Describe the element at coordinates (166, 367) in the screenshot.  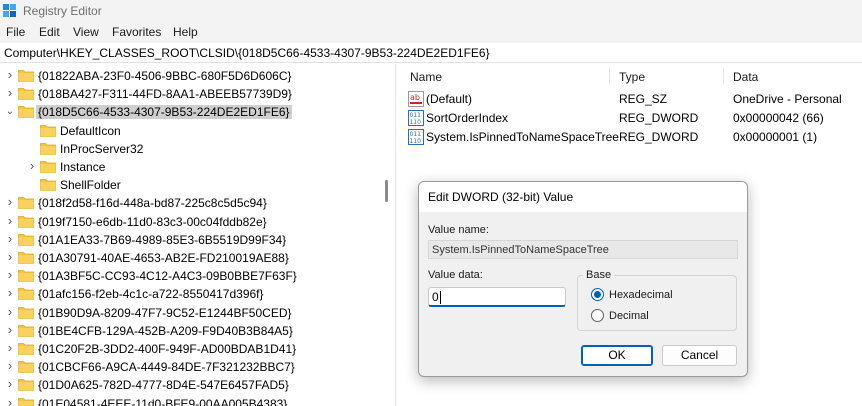
I see `tree-item-label: {01CBCF66-A9CA-4449-84DE-7F321232BBC7}` at that location.